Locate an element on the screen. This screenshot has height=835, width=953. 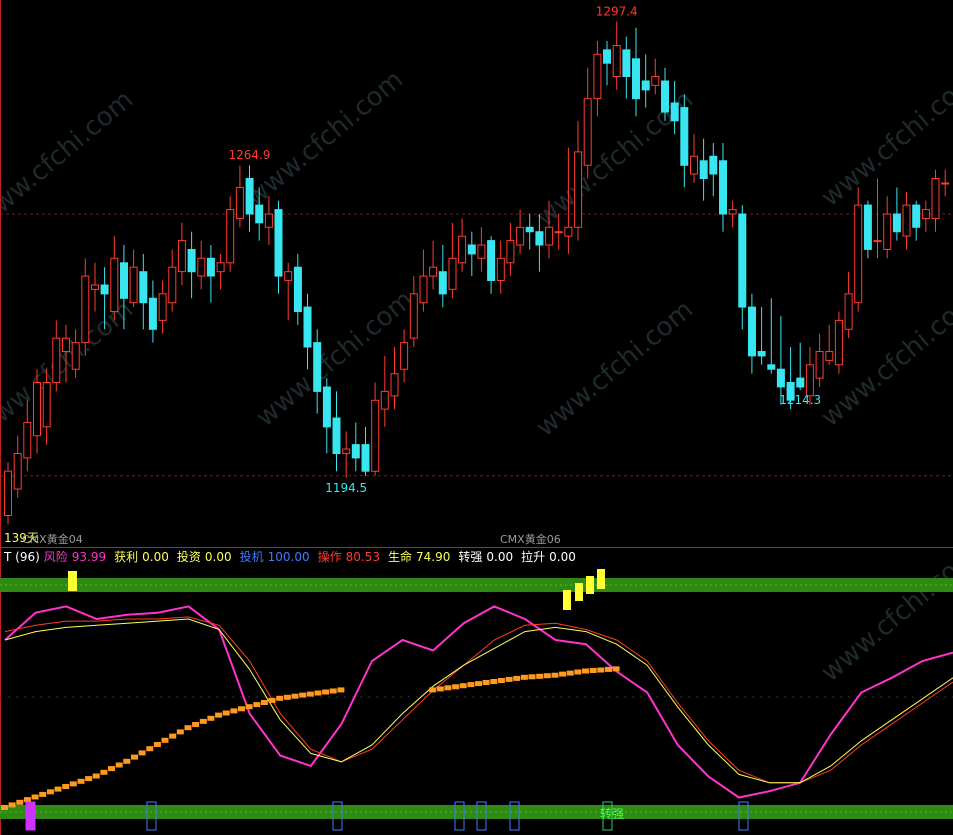
legend-lift: 拉升 0.00 is located at coordinates (548, 557).